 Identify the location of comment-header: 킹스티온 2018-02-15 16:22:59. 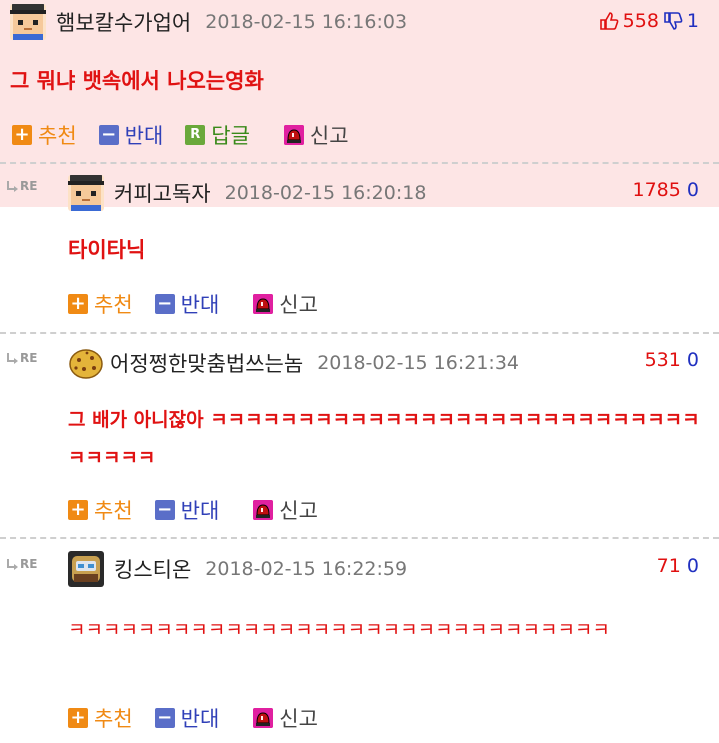
(393, 569).